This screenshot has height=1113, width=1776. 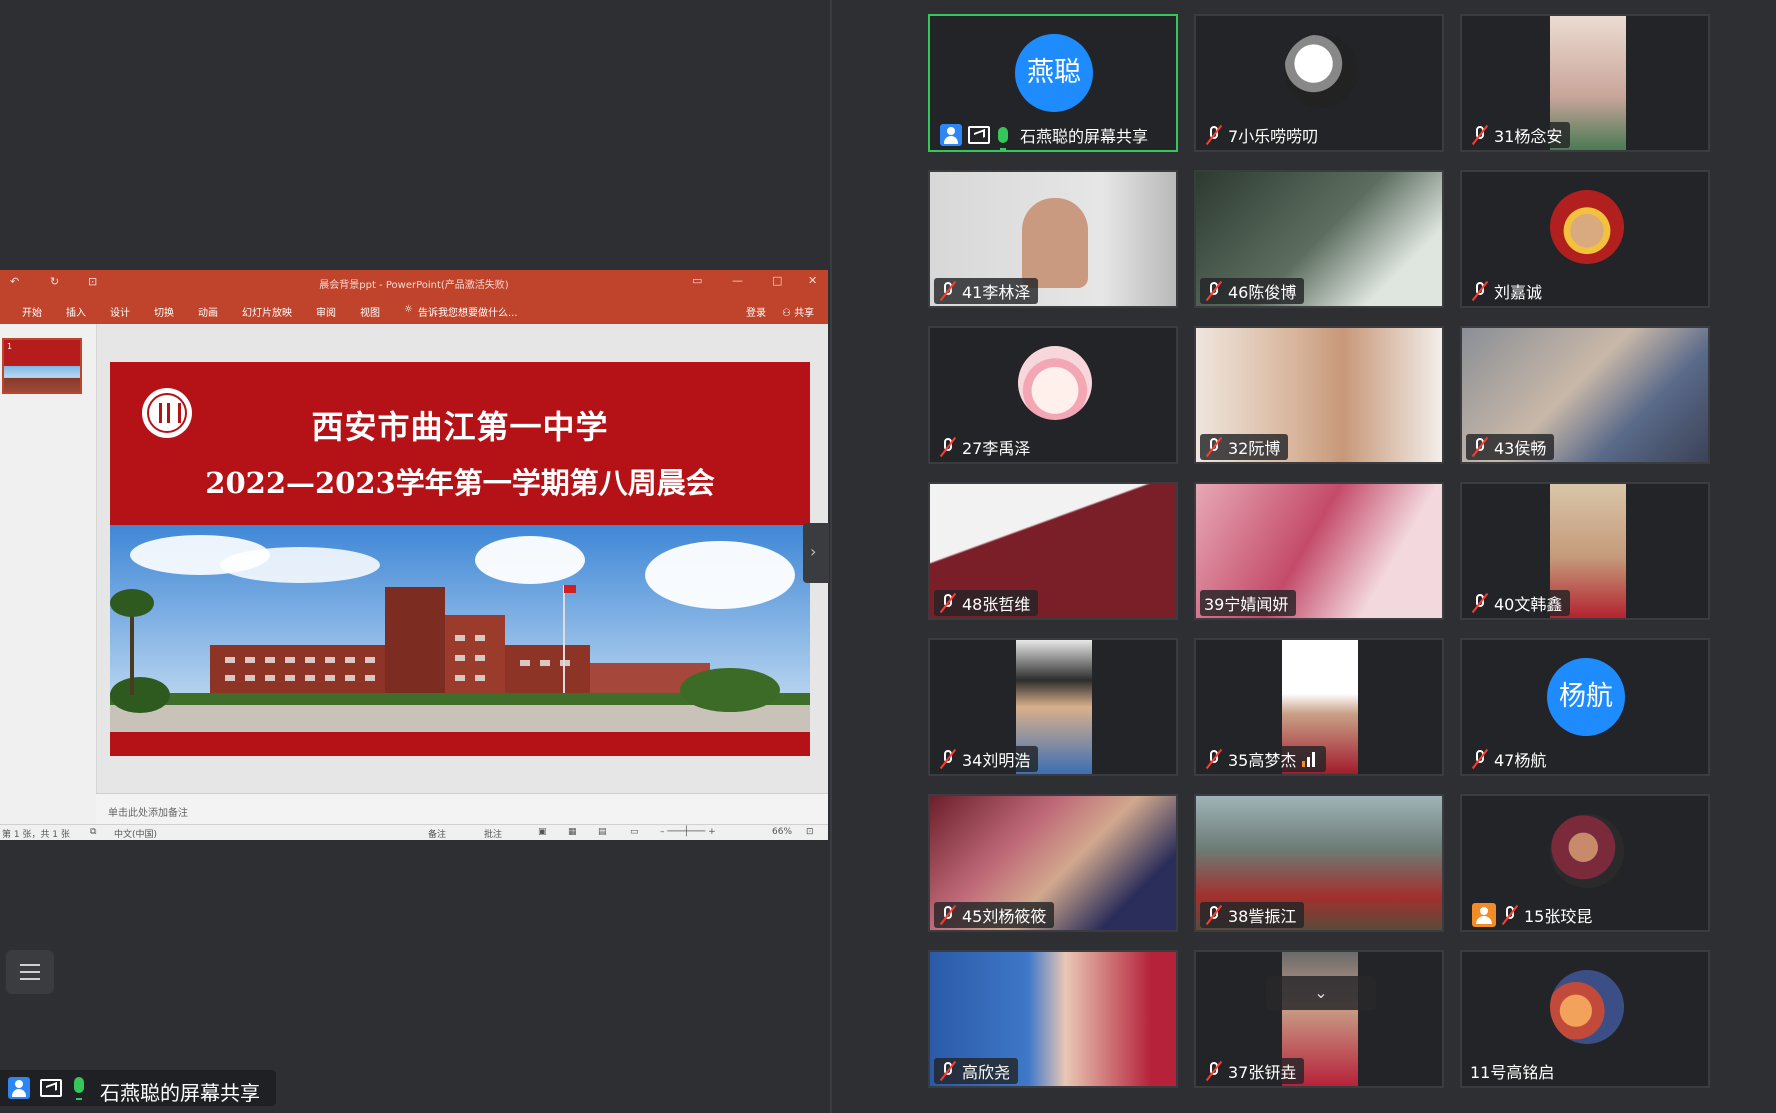 I want to click on participant-tile: 27李禹泽, so click(x=1053, y=395).